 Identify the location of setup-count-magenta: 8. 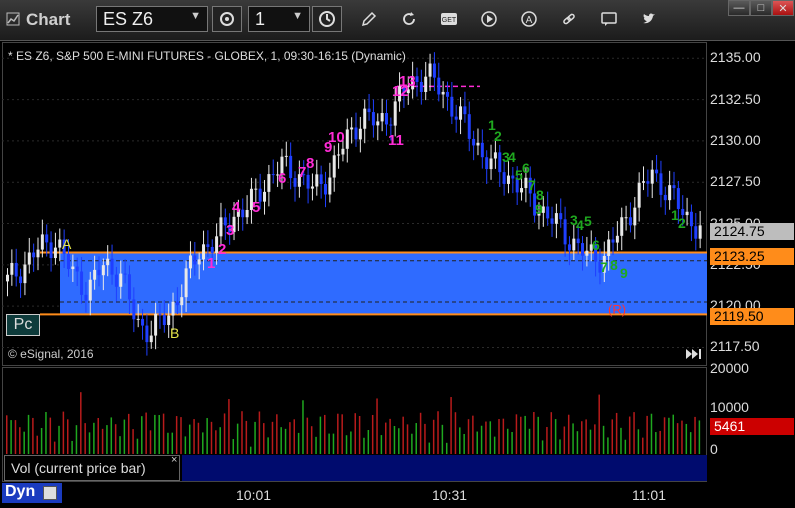
(310, 163).